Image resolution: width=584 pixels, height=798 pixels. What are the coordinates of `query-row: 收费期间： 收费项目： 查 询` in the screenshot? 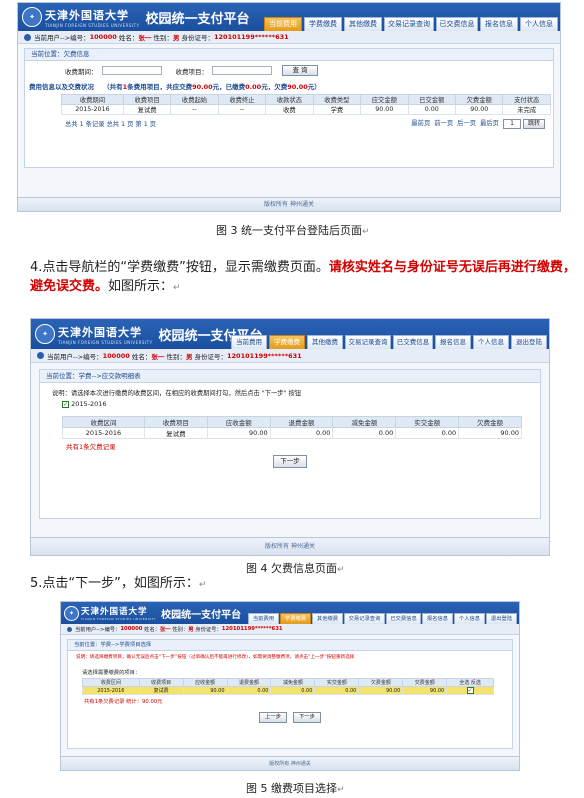 It's located at (289, 70).